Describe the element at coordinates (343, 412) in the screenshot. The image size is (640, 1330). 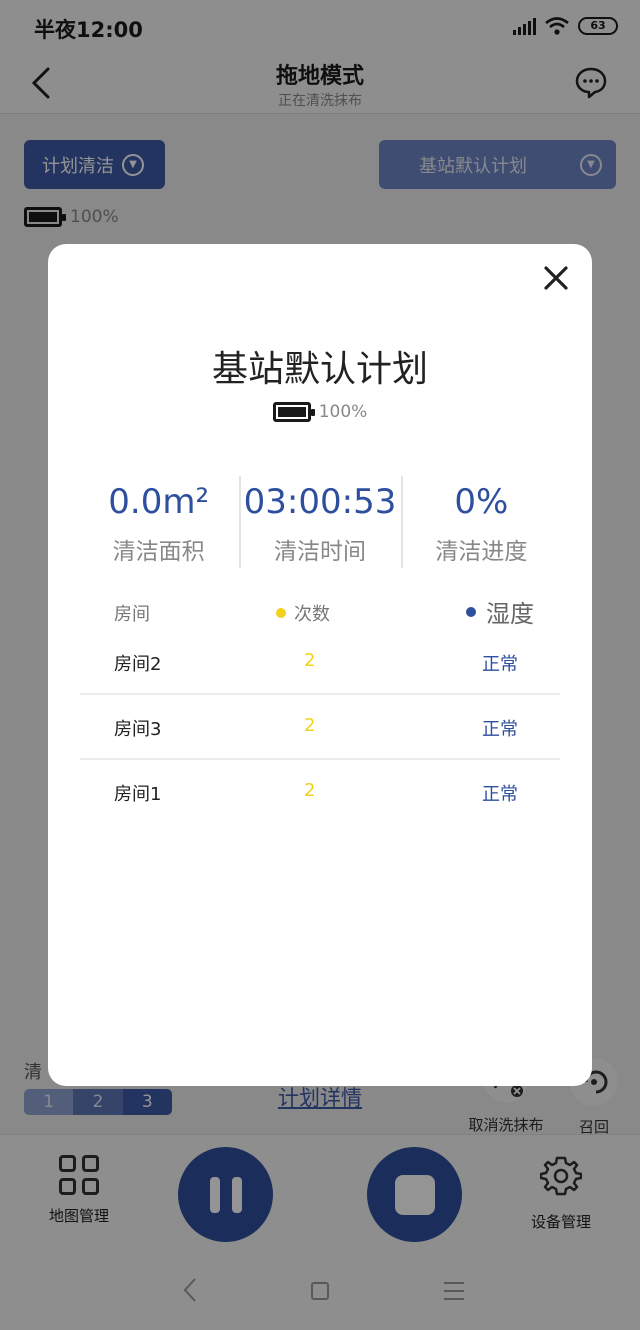
I see `modal-battery-value: 100%` at that location.